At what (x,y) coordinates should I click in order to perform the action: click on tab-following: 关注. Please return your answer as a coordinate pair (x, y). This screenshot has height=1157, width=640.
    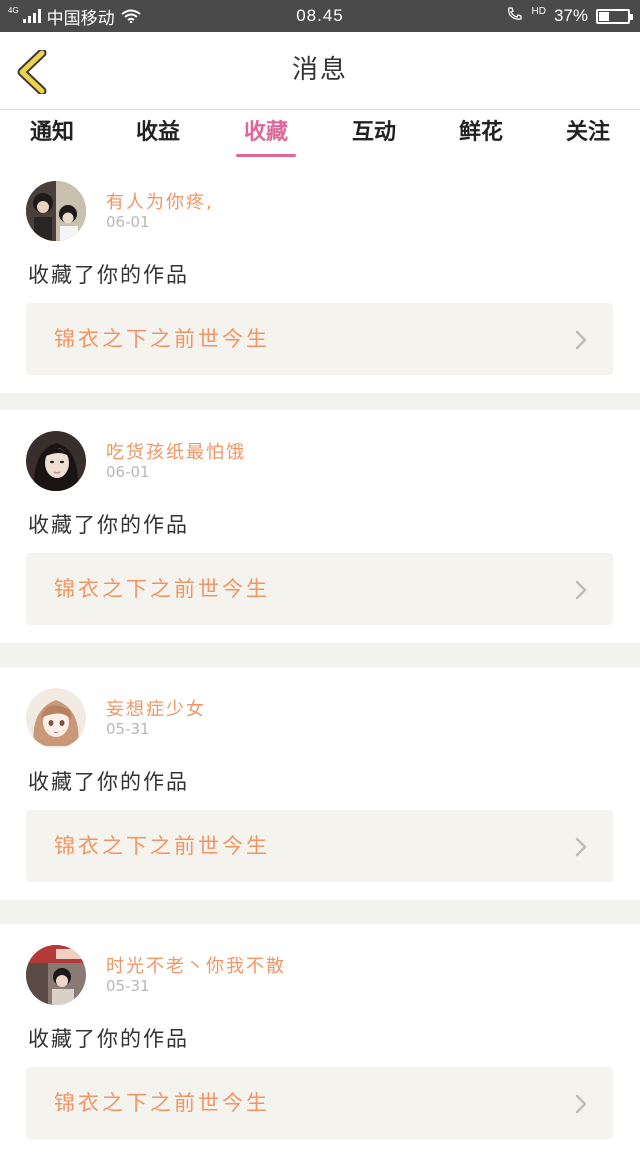
    Looking at the image, I should click on (588, 135).